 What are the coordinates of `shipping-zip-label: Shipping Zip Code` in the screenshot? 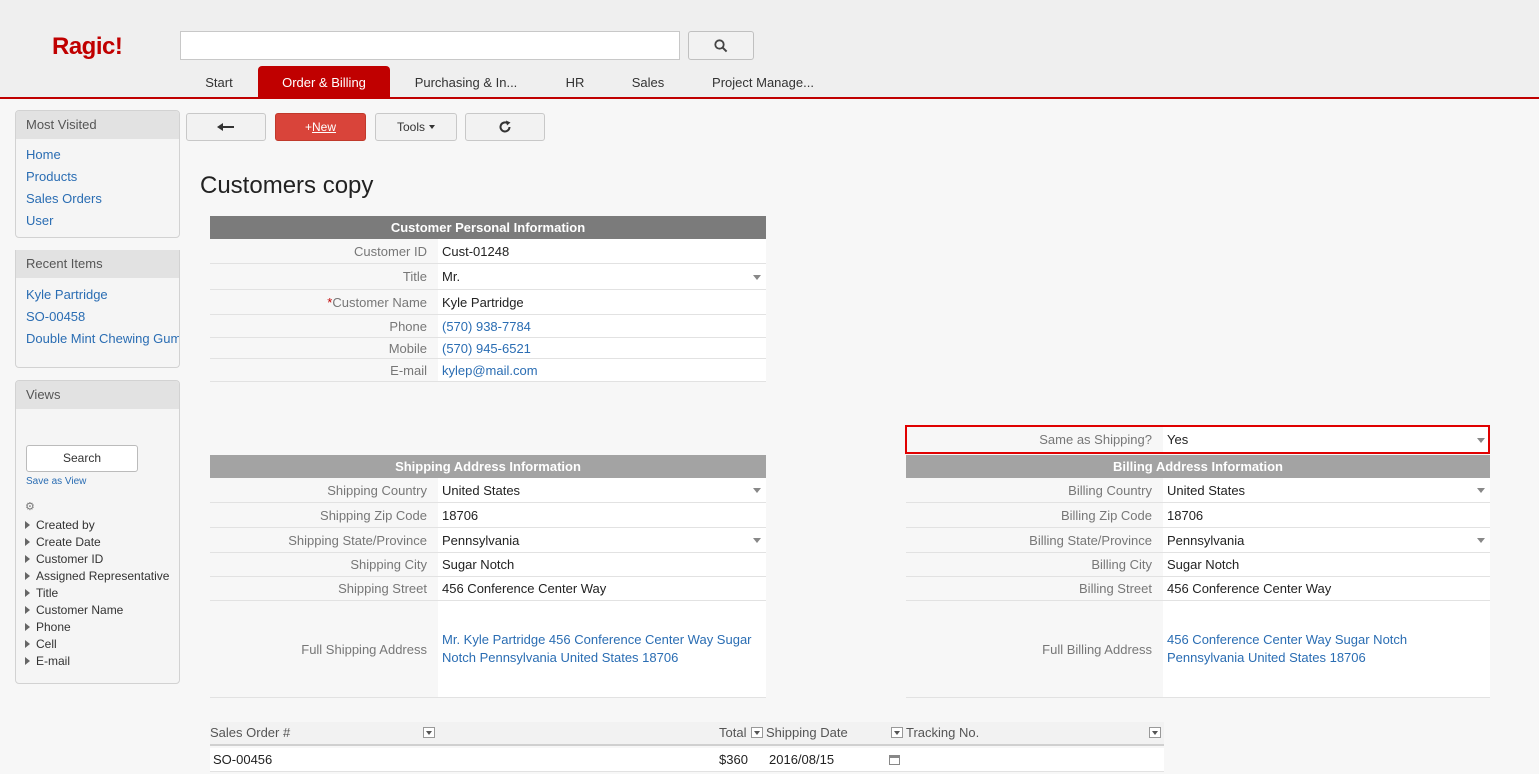 It's located at (373, 515).